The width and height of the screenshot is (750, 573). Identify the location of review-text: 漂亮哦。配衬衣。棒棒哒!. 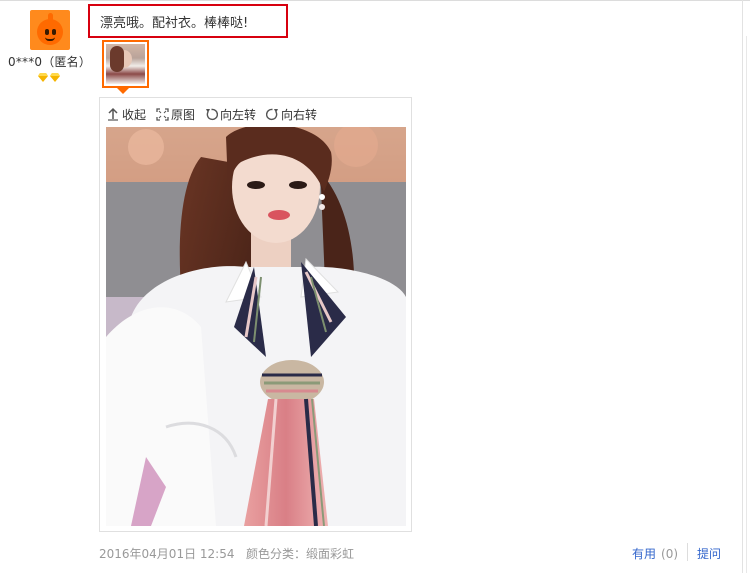
(174, 23).